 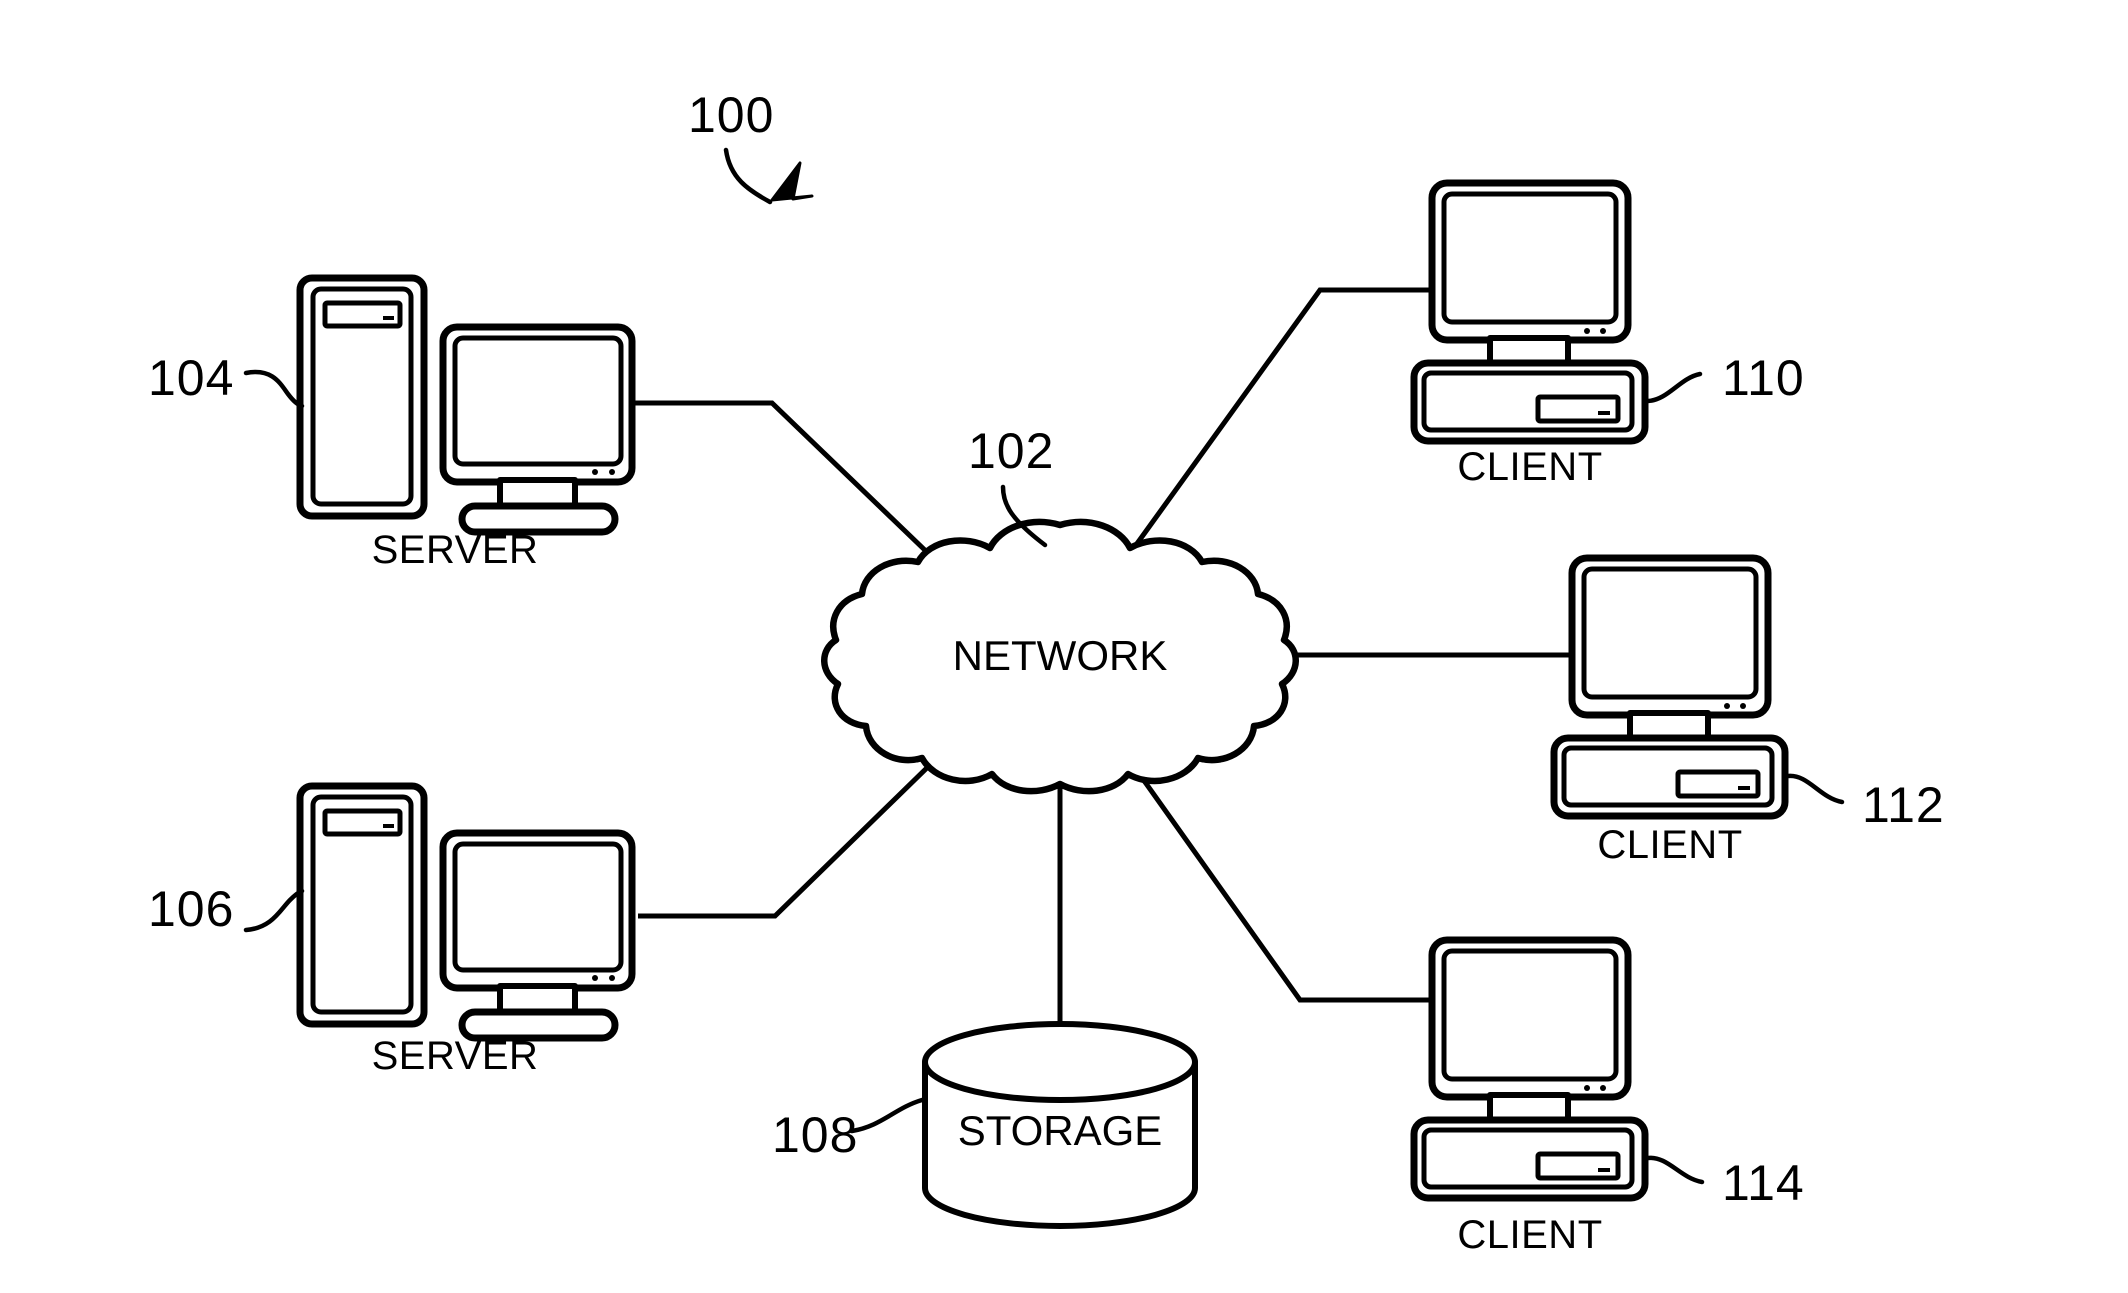 I want to click on server-106-monitor-led-b, so click(x=612, y=978).